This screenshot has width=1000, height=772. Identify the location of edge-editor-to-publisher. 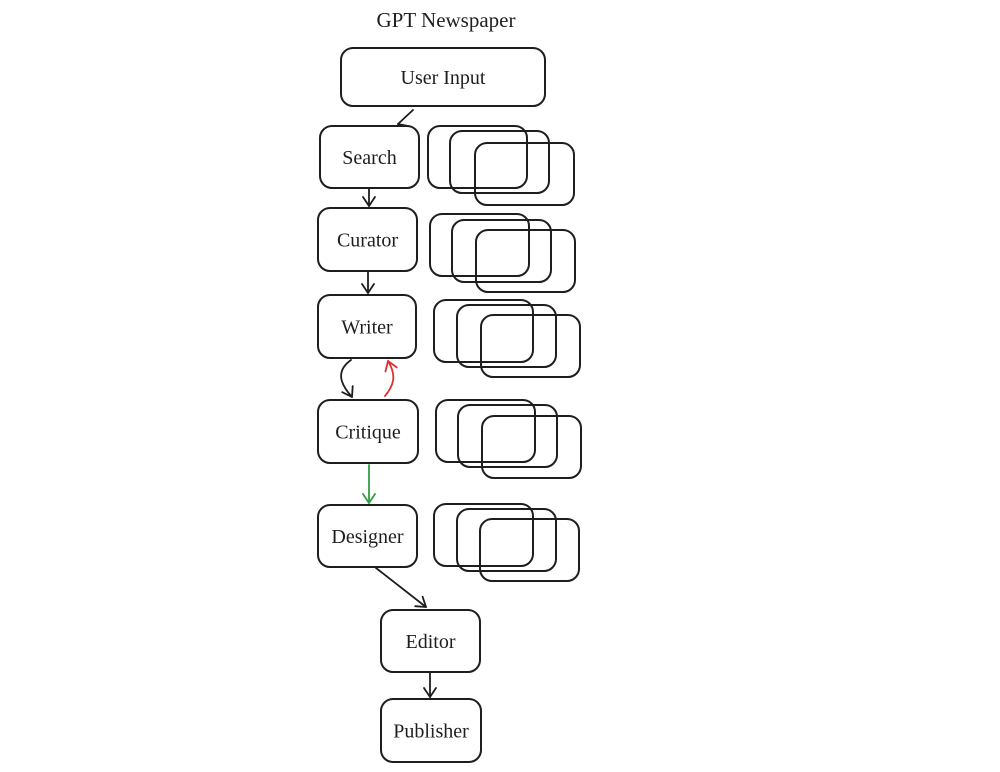
(430, 685).